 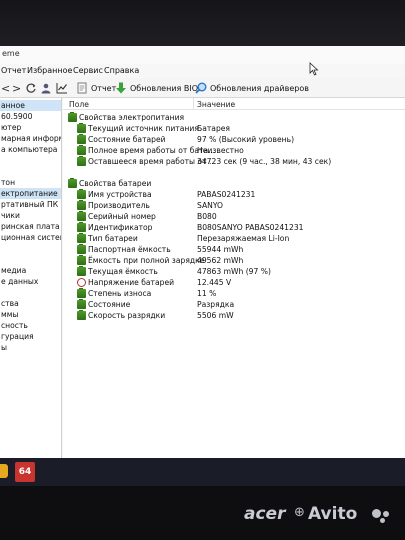 I want to click on tree-item: ртативный ПК, so click(x=30, y=204).